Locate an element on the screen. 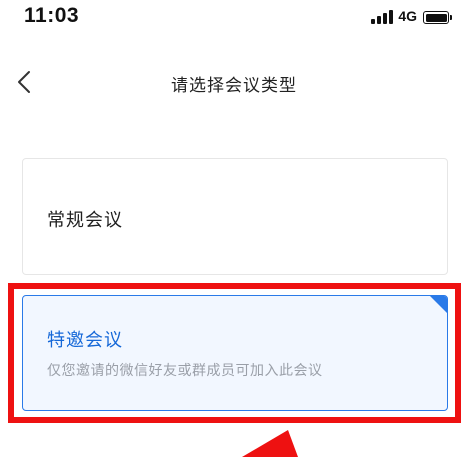  option-title: 常规会议 is located at coordinates (85, 220).